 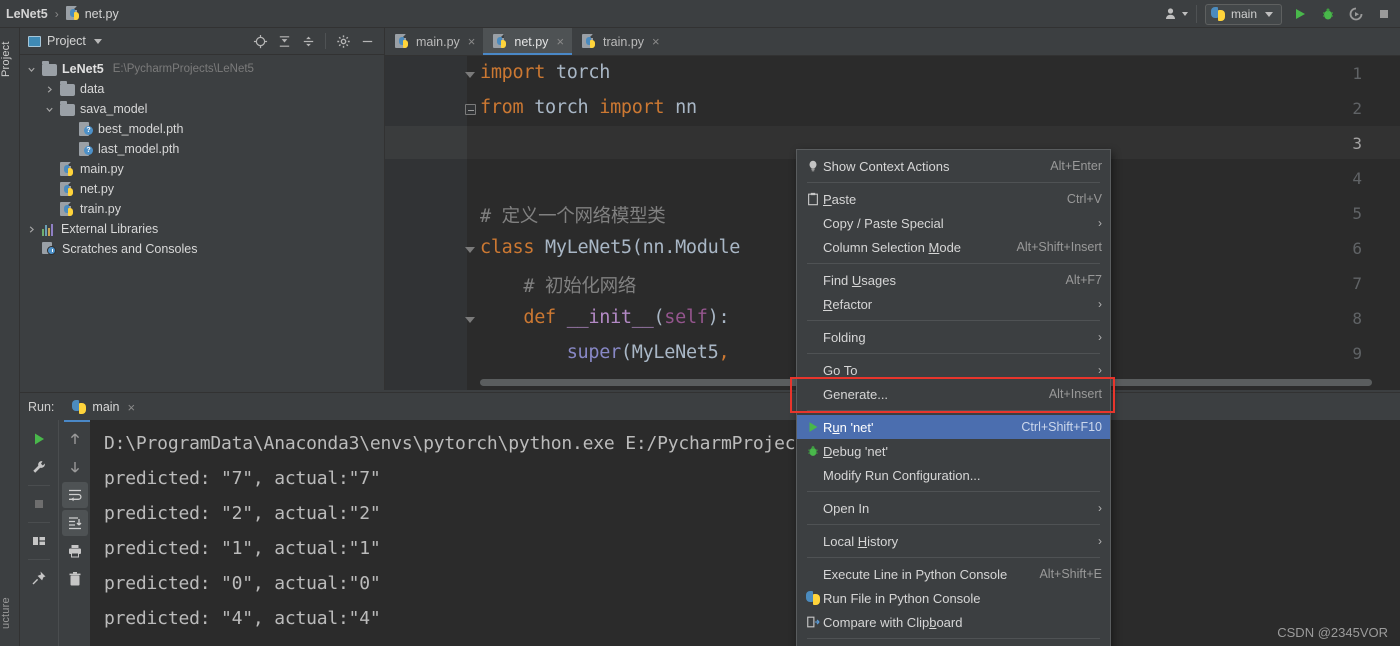 What do you see at coordinates (561, 107) in the screenshot?
I see `code-token: torch` at bounding box center [561, 107].